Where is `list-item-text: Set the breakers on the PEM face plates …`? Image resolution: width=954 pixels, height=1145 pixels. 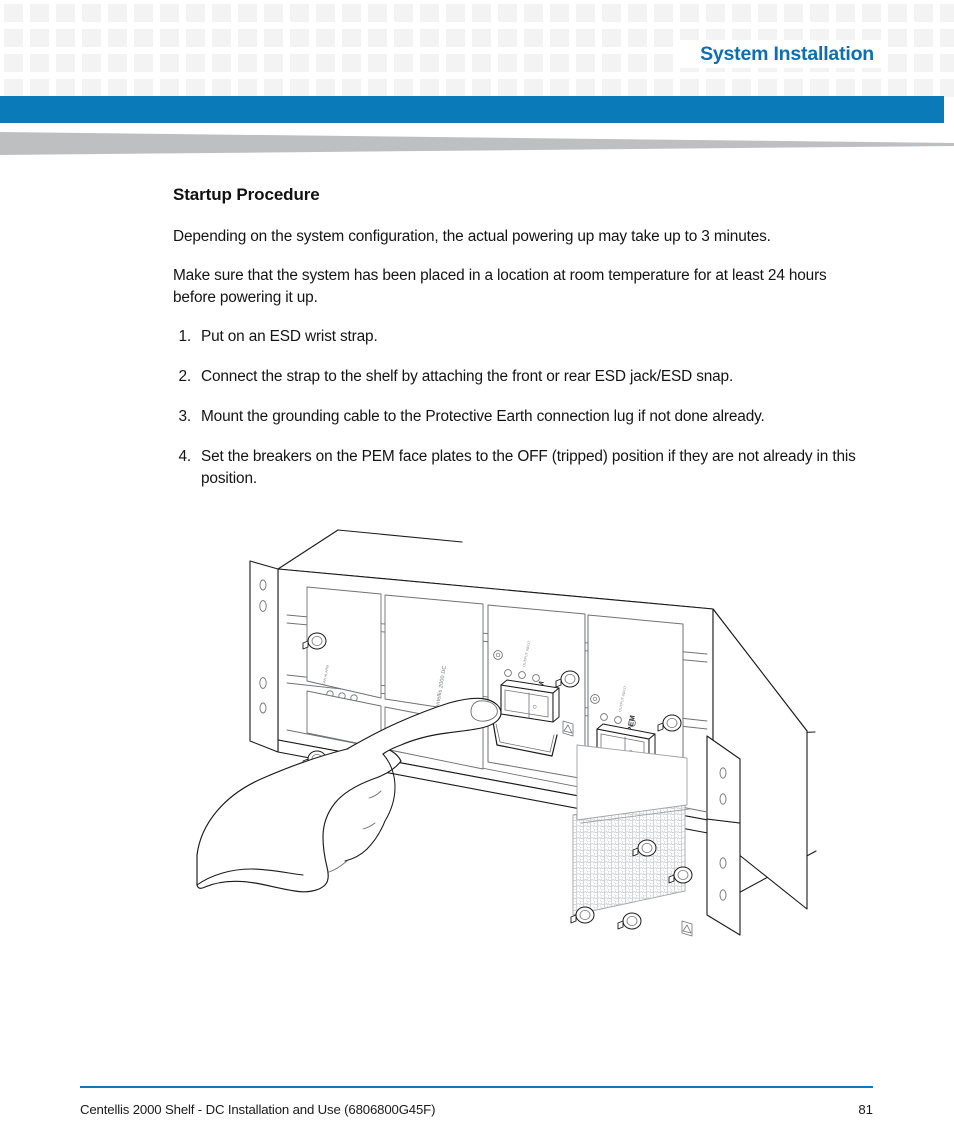 list-item-text: Set the breakers on the PEM face plates … is located at coordinates (528, 467).